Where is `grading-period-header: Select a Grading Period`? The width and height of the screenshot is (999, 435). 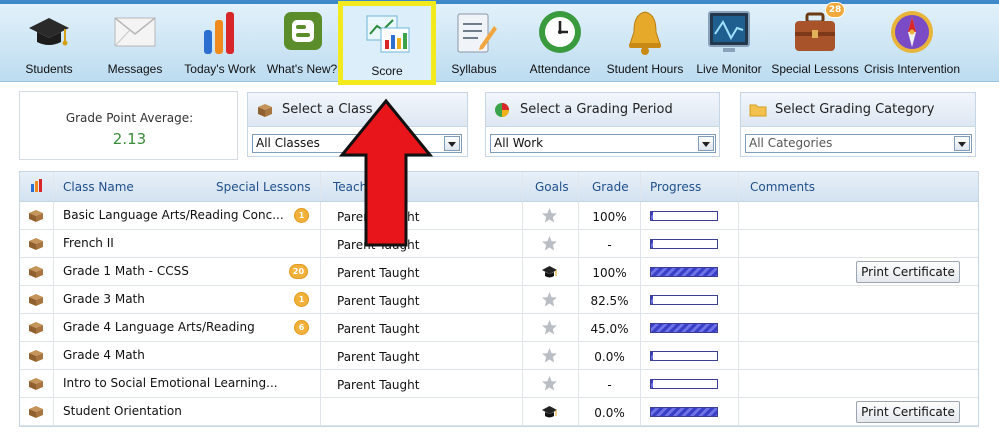
grading-period-header: Select a Grading Period is located at coordinates (602, 110).